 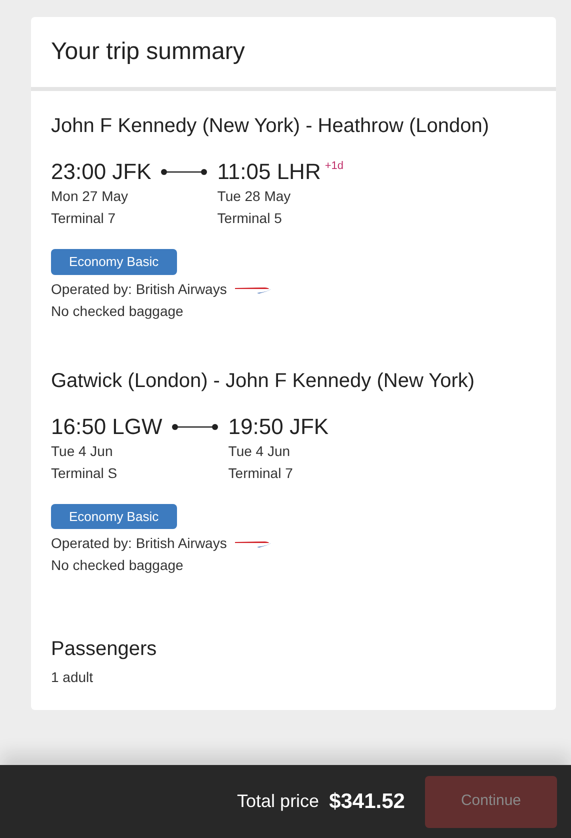 I want to click on total-price: $341.52, so click(x=367, y=801).